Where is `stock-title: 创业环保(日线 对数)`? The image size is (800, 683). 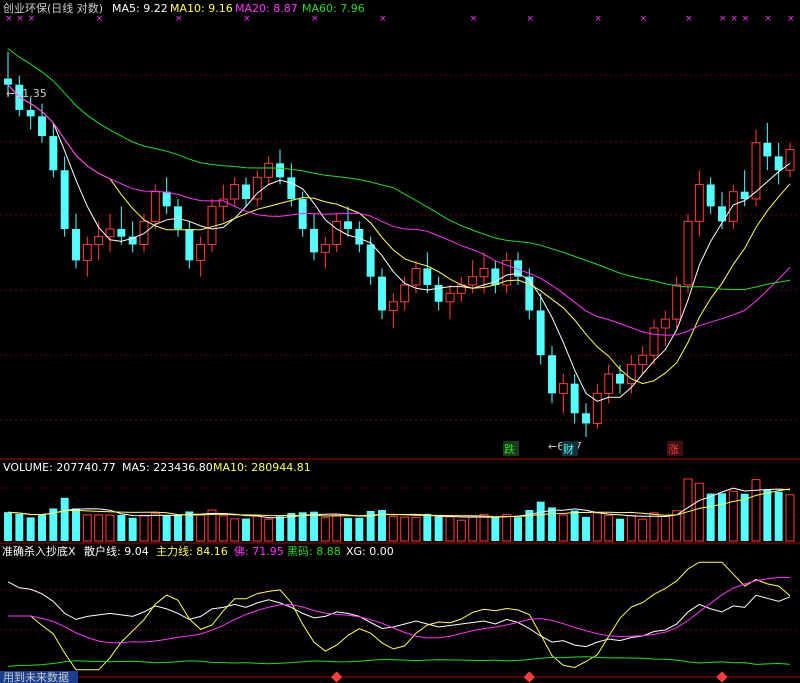 stock-title: 创业环保(日线 对数) is located at coordinates (53, 8).